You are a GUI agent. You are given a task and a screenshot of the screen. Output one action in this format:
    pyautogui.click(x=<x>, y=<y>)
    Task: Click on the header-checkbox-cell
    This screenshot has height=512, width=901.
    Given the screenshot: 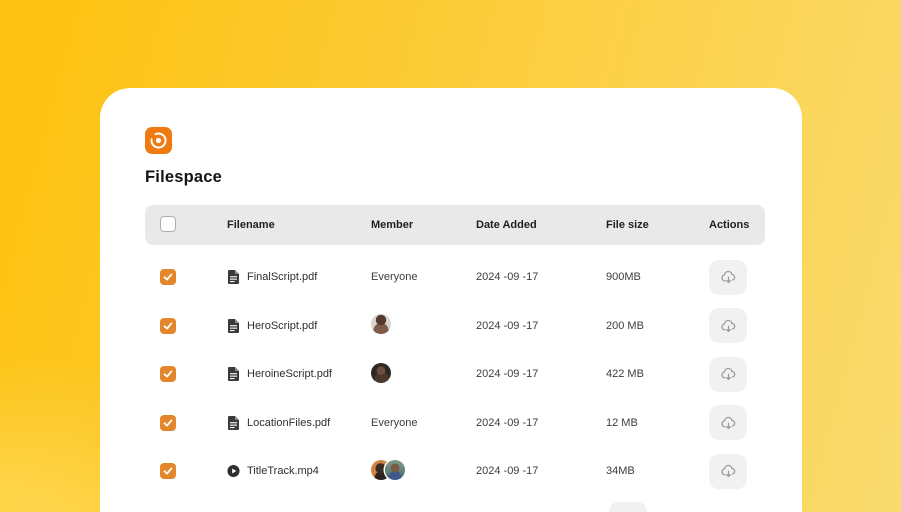 What is the action you would take?
    pyautogui.click(x=176, y=225)
    